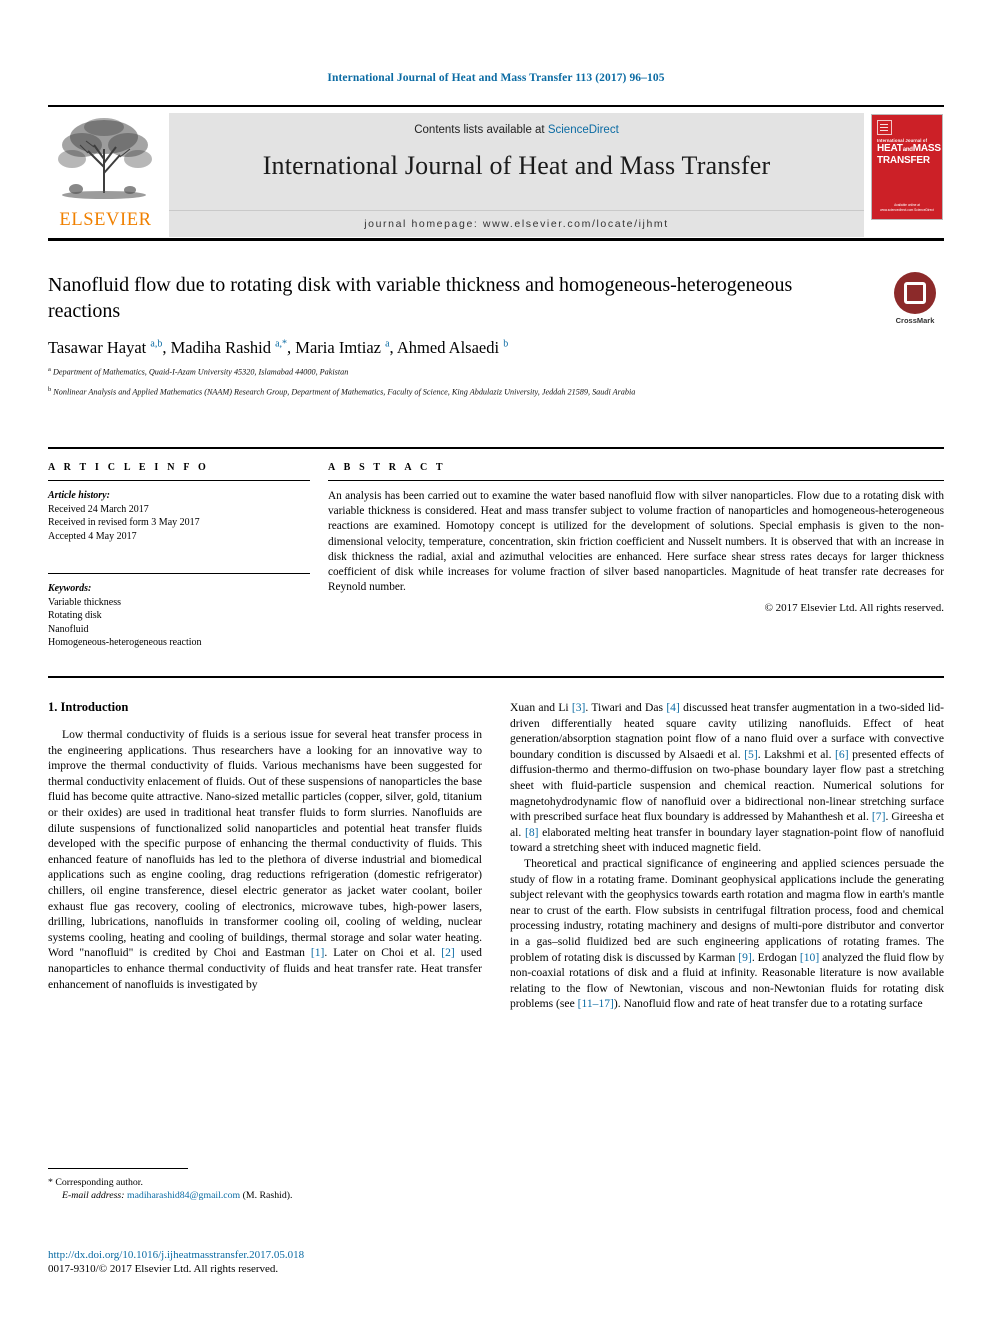 Image resolution: width=992 pixels, height=1323 pixels. What do you see at coordinates (496, 239) in the screenshot?
I see `masthead-bottom-rule` at bounding box center [496, 239].